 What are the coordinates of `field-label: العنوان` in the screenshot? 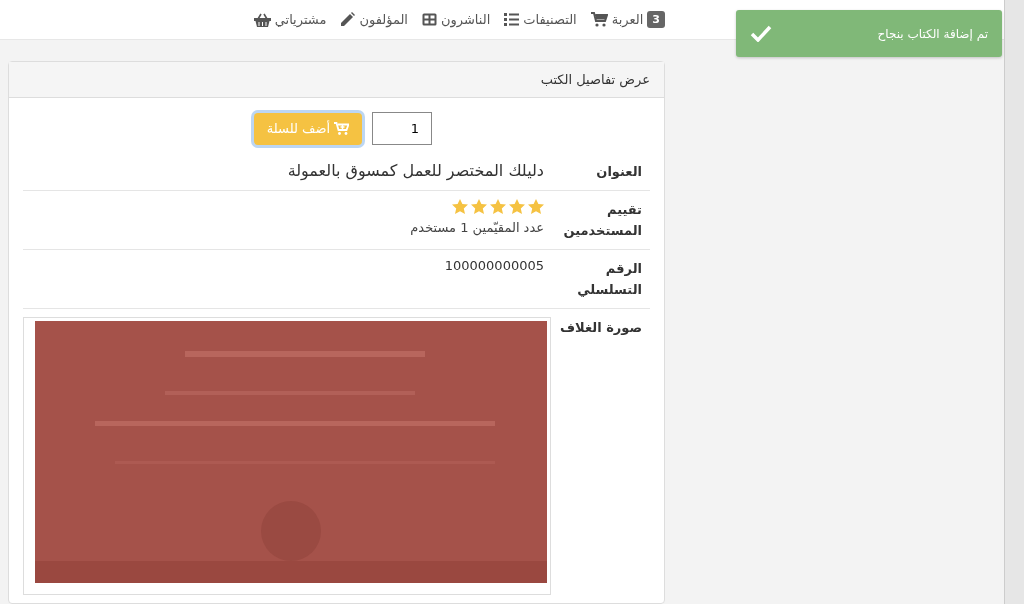 It's located at (619, 172).